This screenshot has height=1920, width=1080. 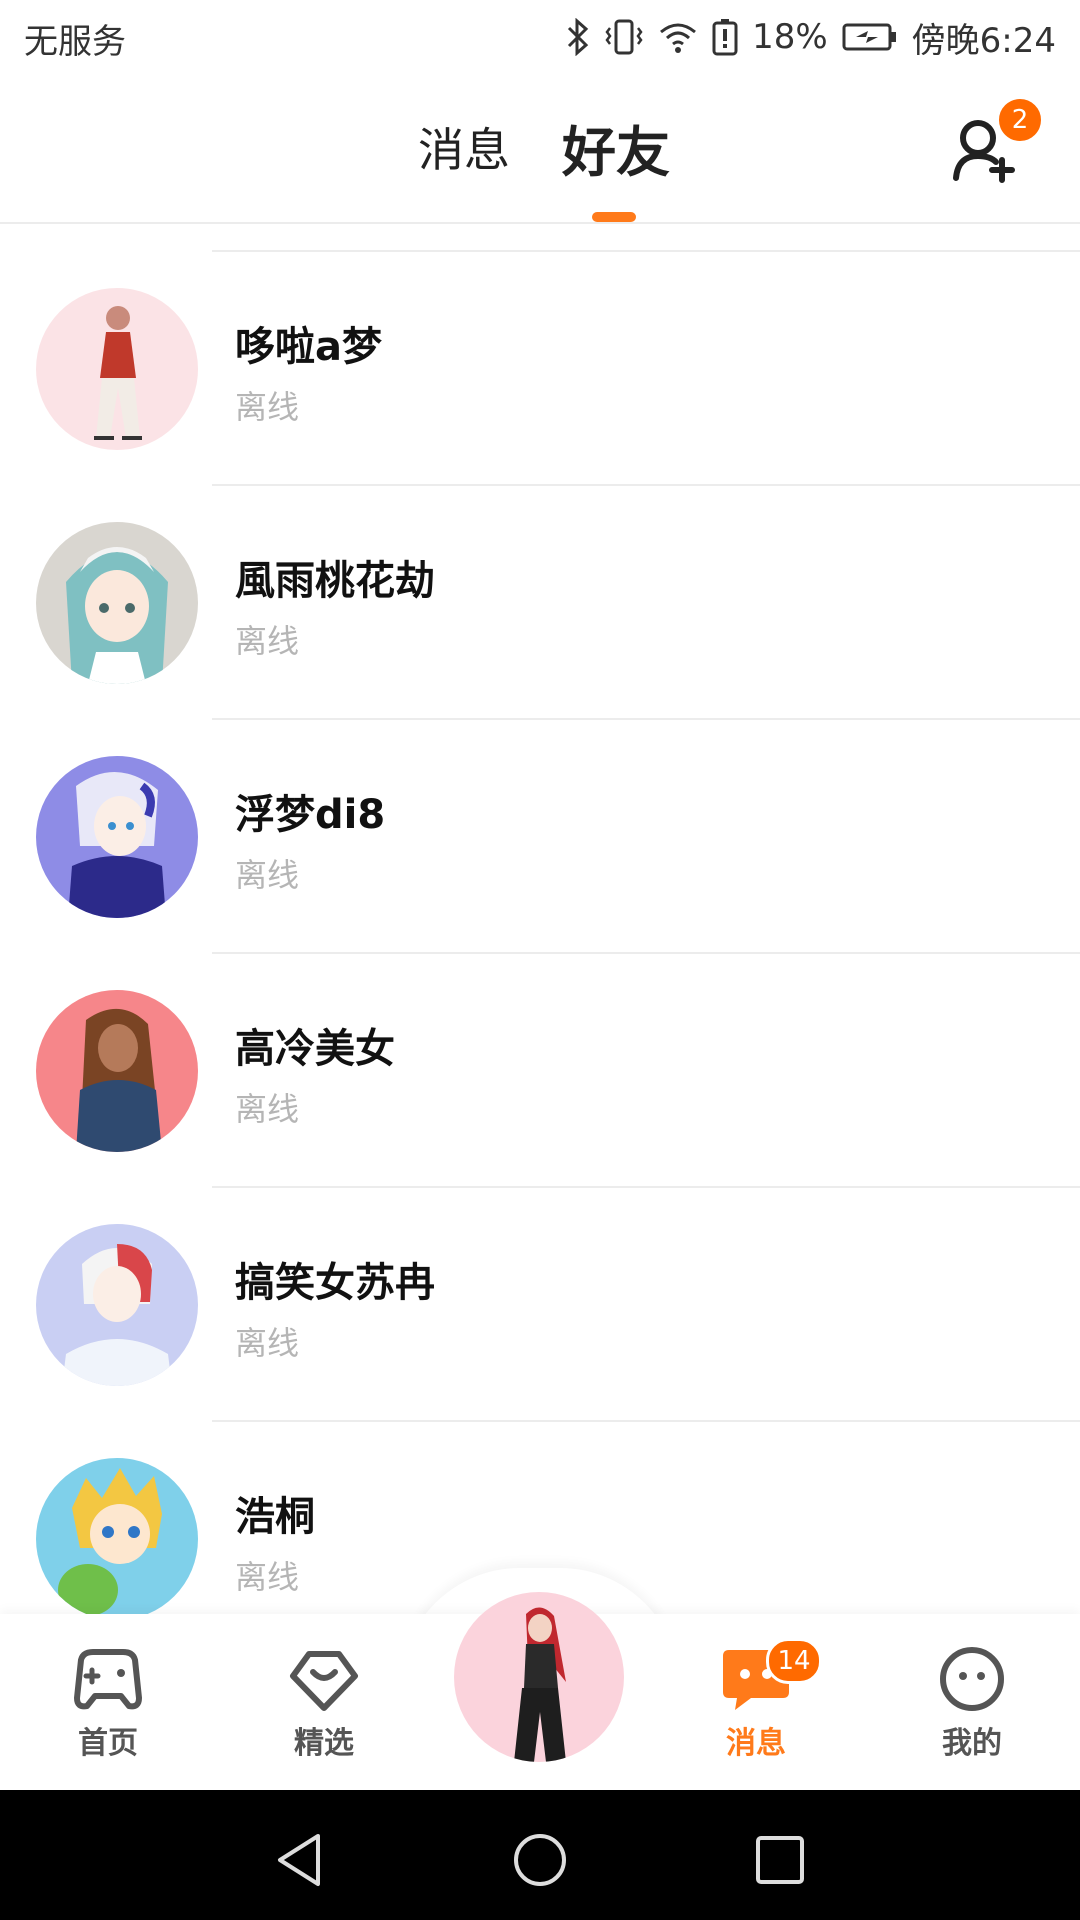 I want to click on vibrate-icon, so click(x=624, y=37).